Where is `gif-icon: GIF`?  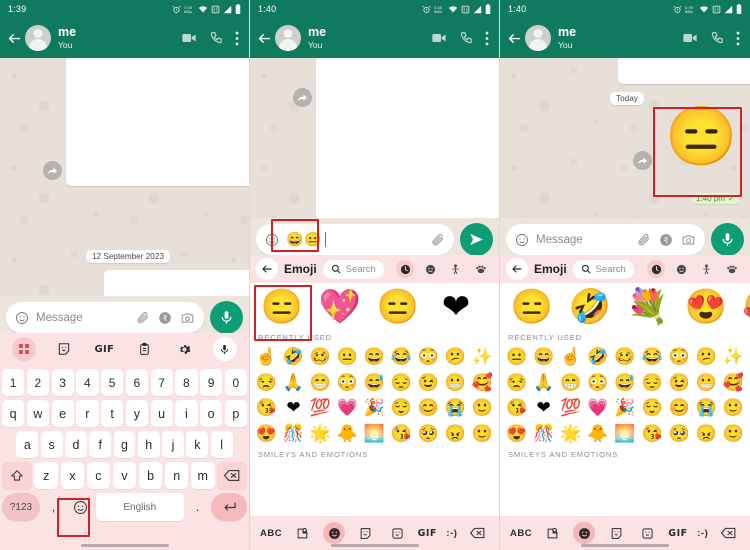 gif-icon: GIF is located at coordinates (104, 349).